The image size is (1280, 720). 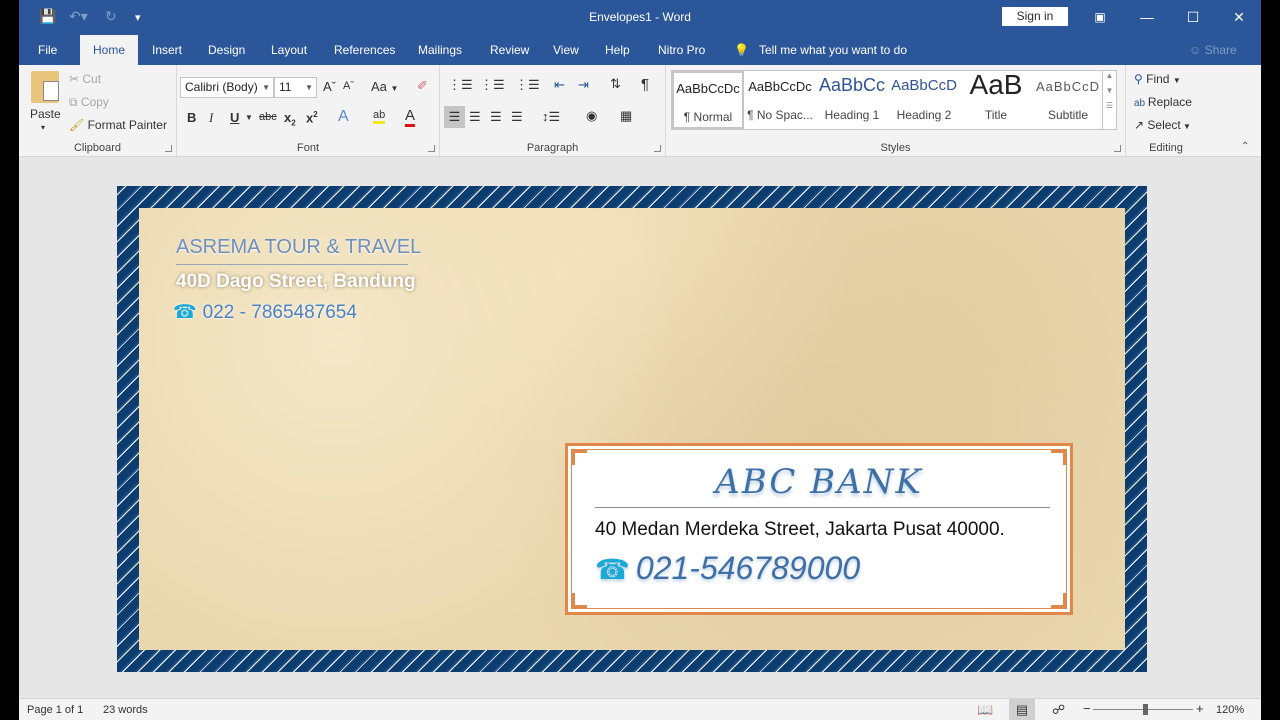 What do you see at coordinates (1087, 708) in the screenshot?
I see `zoom-out-button: −` at bounding box center [1087, 708].